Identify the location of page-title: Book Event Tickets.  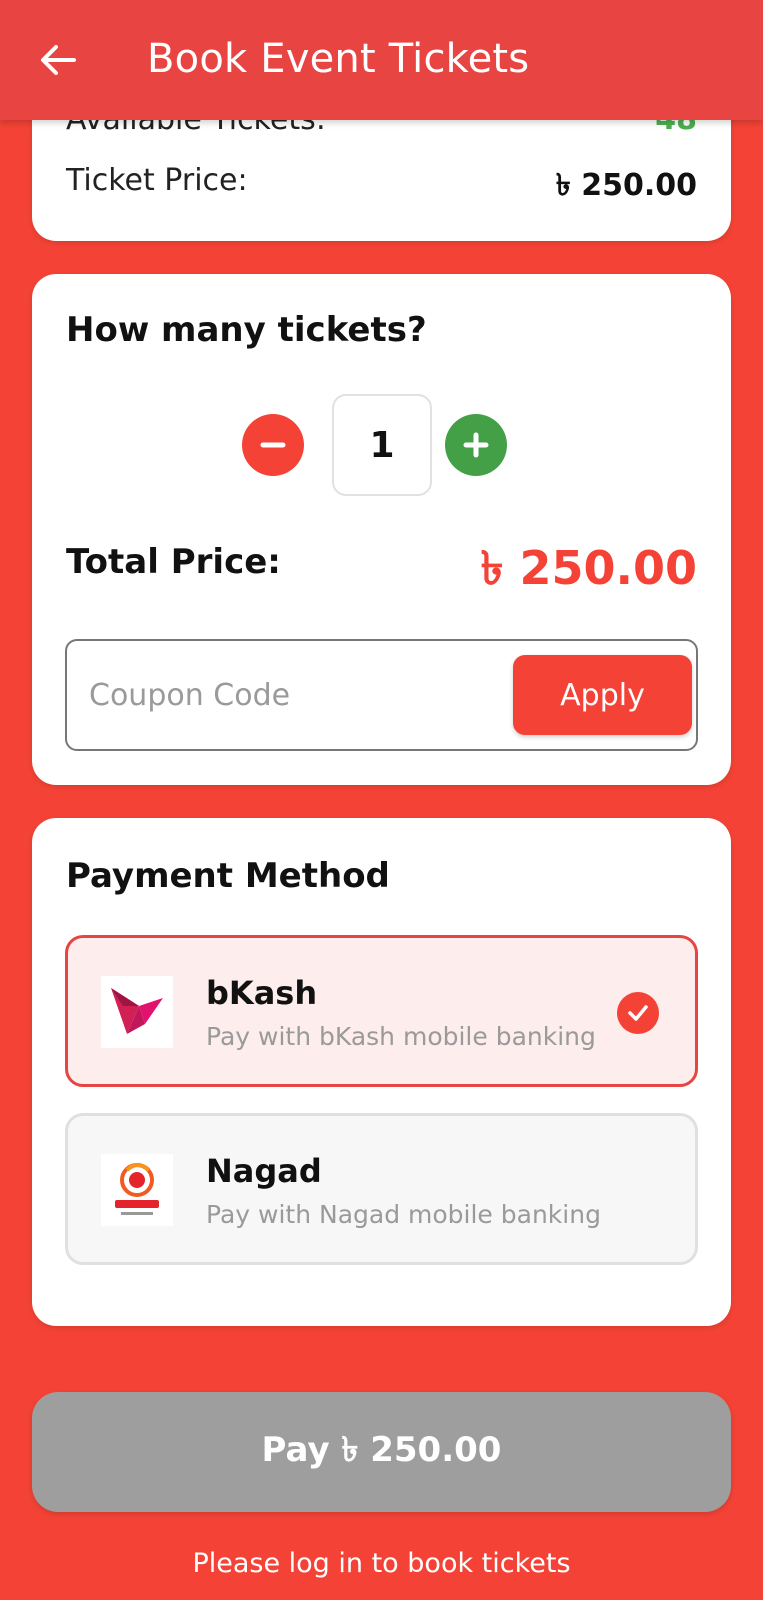
(338, 59).